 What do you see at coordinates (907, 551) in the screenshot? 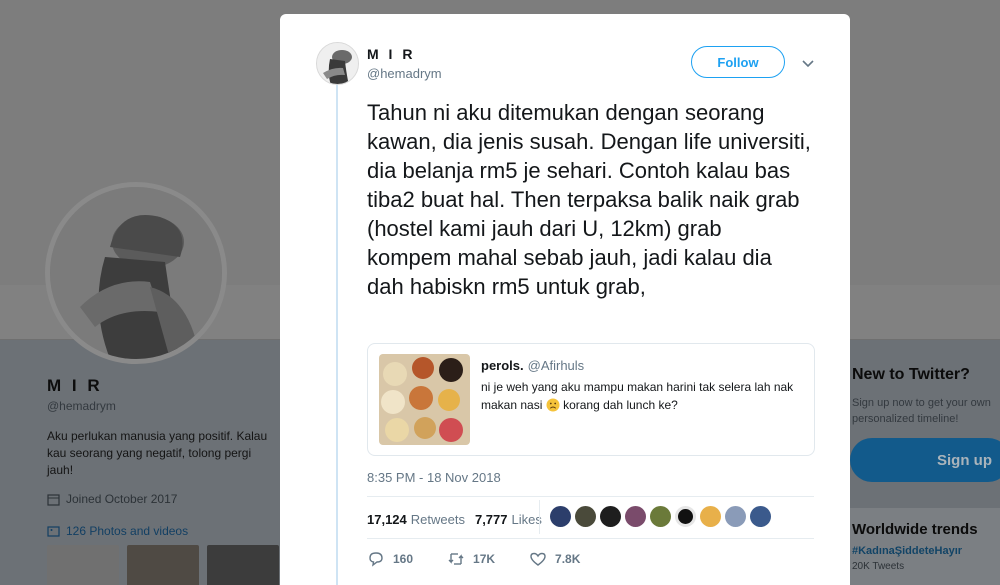
I see `trend-item: #KadınaŞiddeteHayır` at bounding box center [907, 551].